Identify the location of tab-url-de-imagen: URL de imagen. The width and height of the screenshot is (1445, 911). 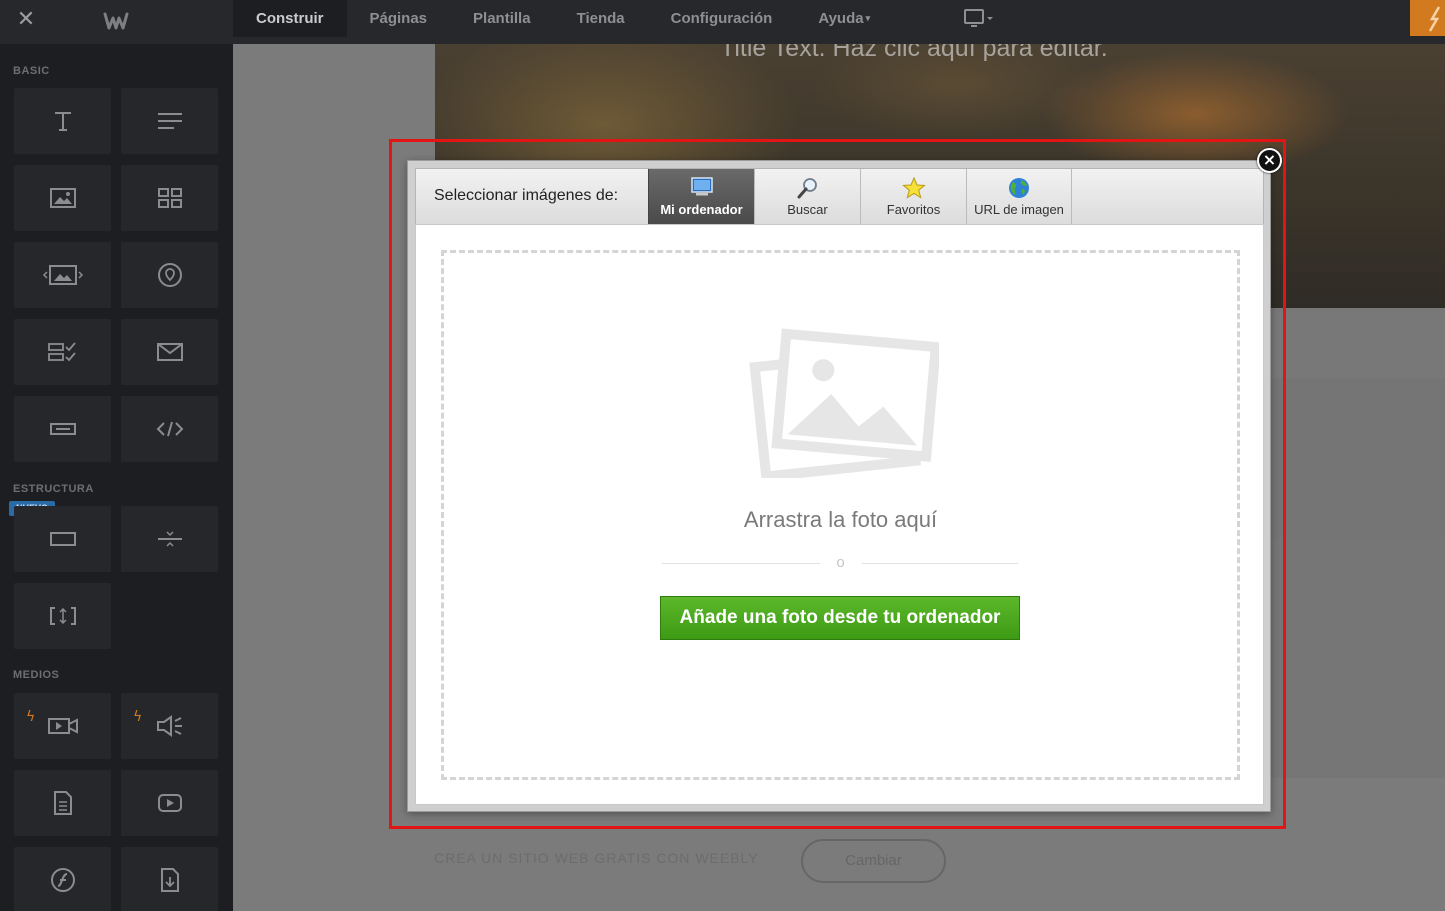
(1019, 196).